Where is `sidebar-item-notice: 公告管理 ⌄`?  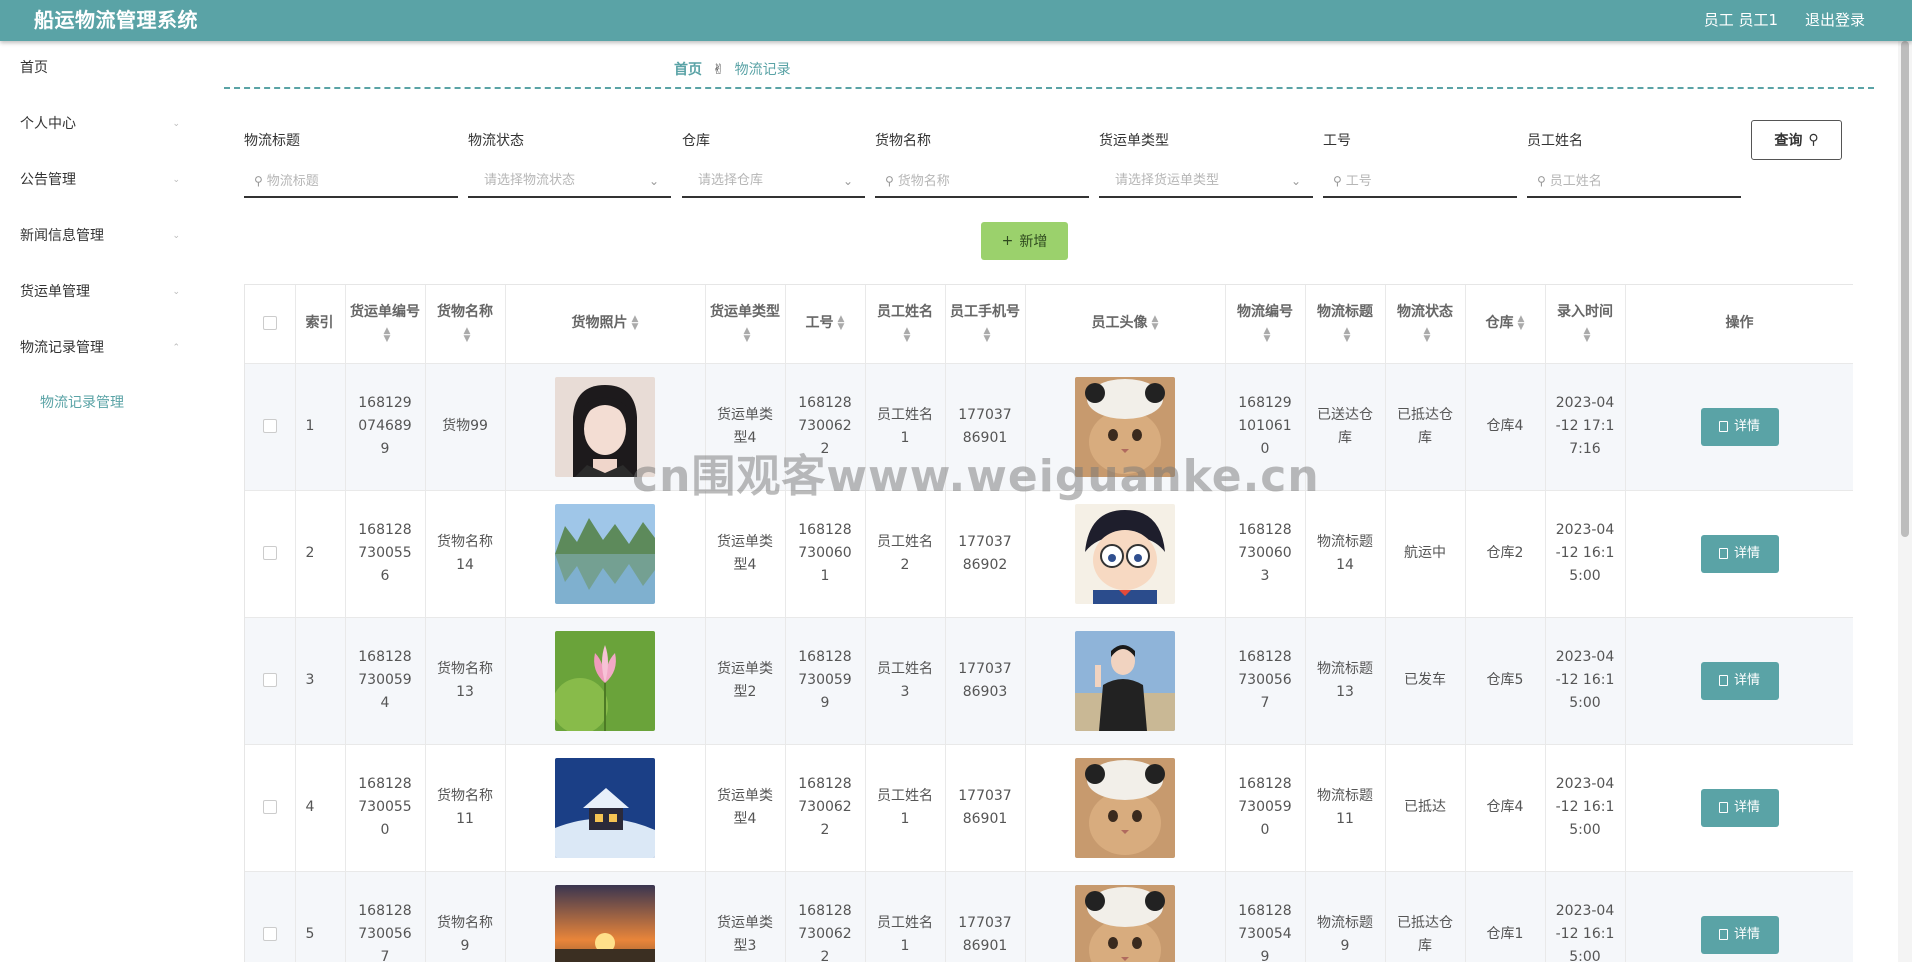
sidebar-item-notice: 公告管理 ⌄ is located at coordinates (100, 180).